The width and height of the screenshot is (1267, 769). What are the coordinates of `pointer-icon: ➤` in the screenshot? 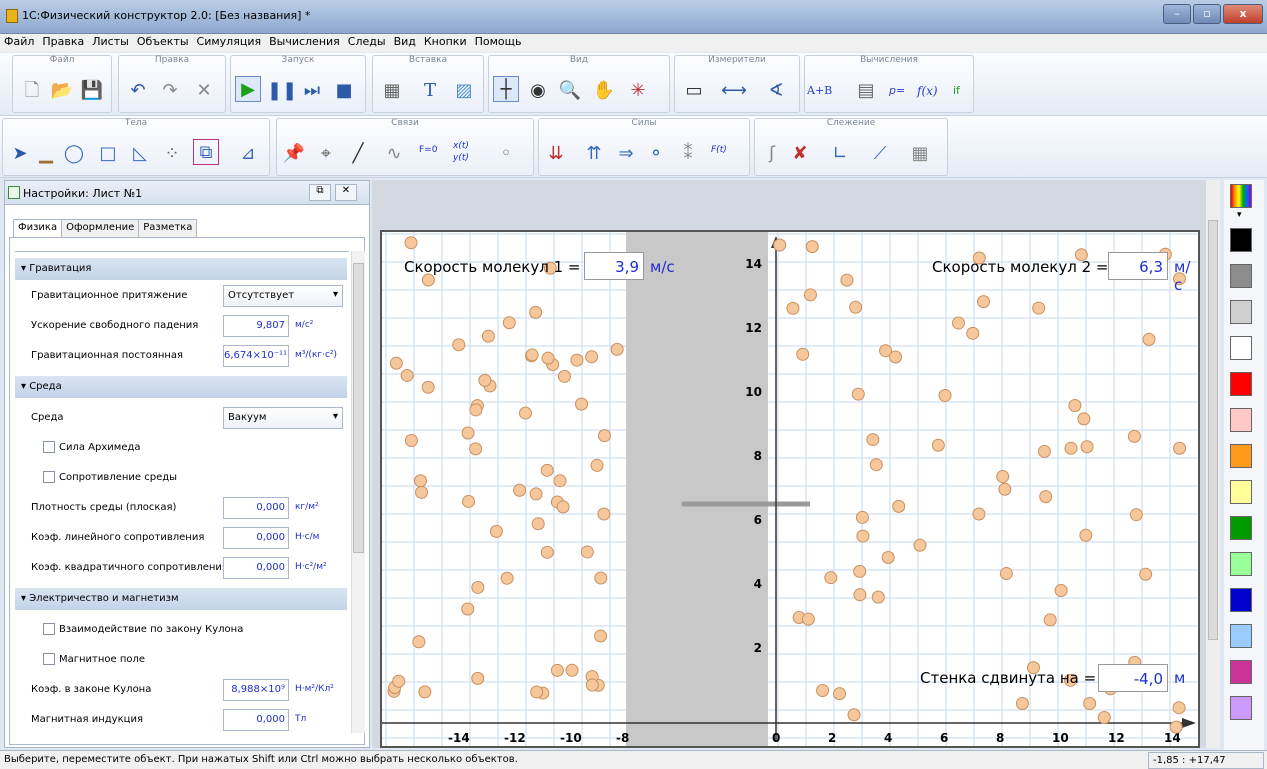 It's located at (20, 154).